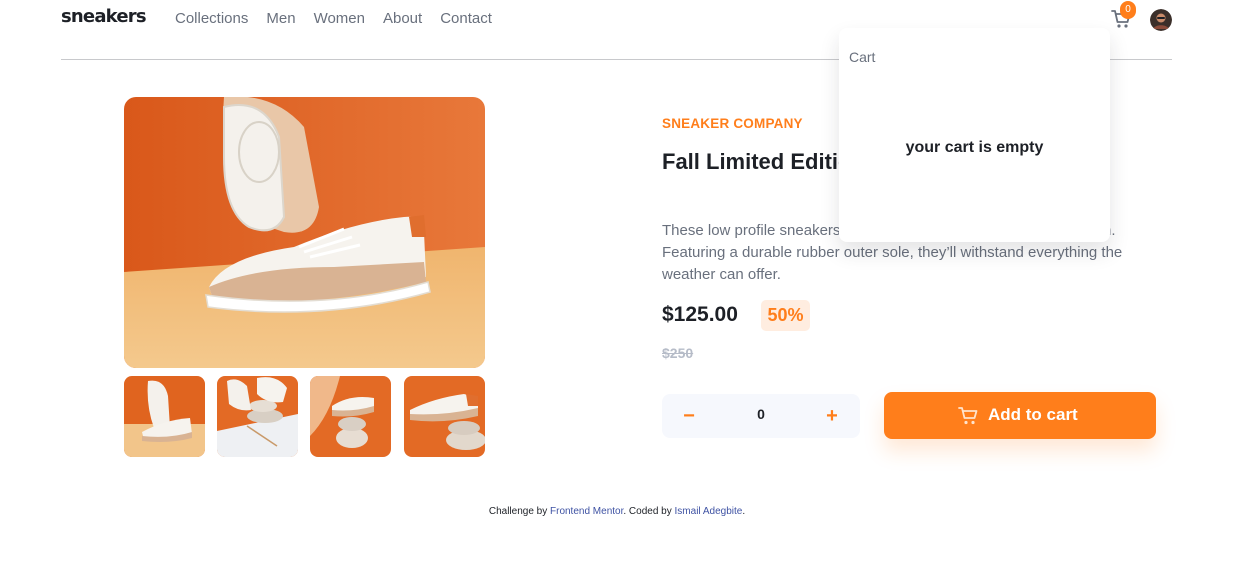 This screenshot has width=1234, height=564. What do you see at coordinates (1033, 414) in the screenshot?
I see `add-to-cart-label: Add to cart` at bounding box center [1033, 414].